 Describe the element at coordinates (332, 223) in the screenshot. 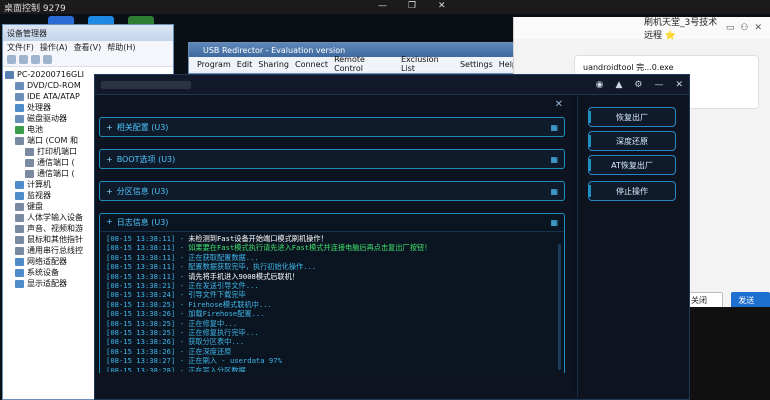

I see `log-header: + 日志信息 (U3) ▦` at that location.